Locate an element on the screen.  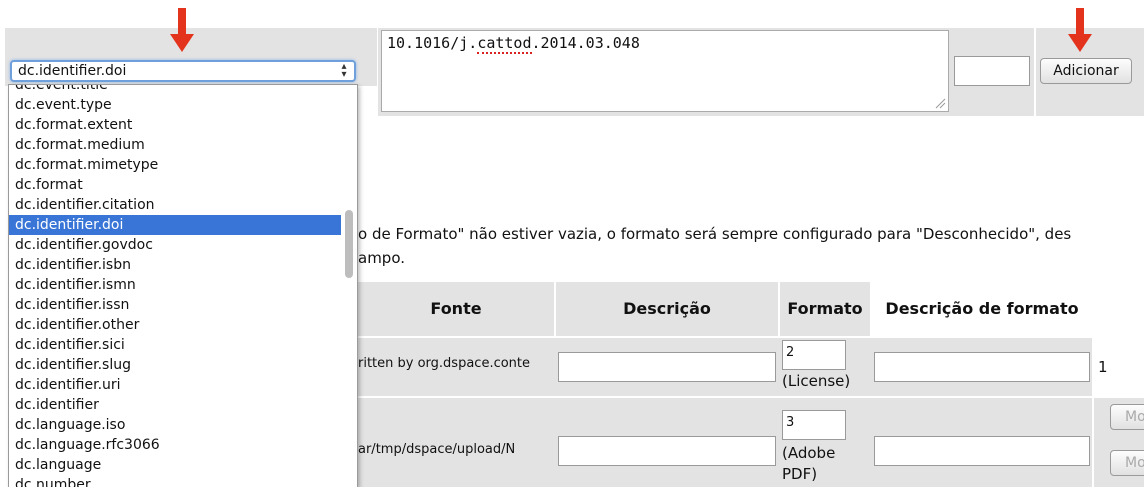
dropdown-scrollbar-thumb is located at coordinates (349, 244).